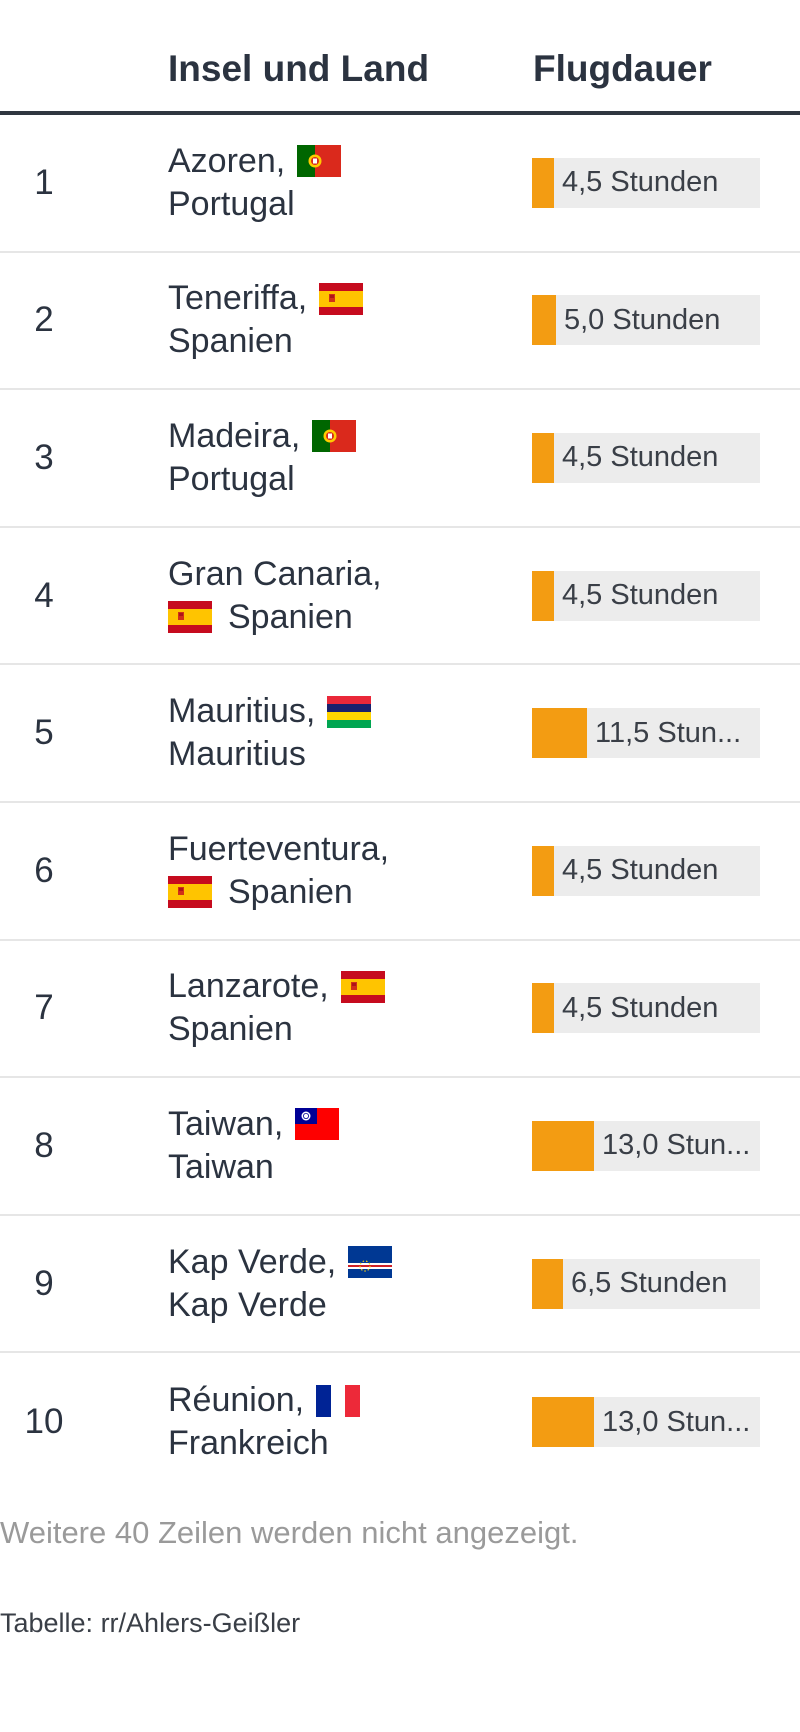  I want to click on rank-number: 1, so click(44, 182).